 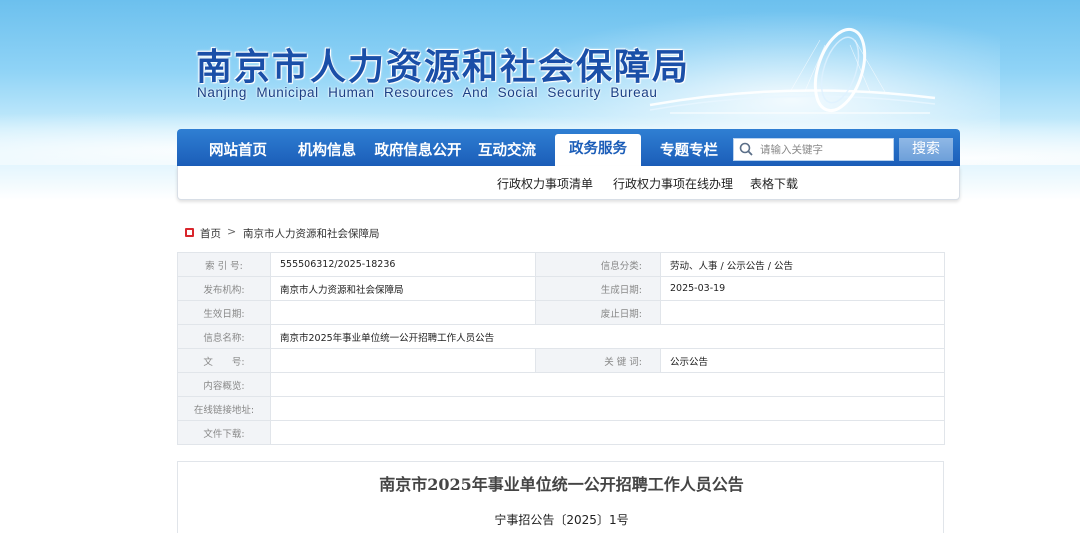 What do you see at coordinates (403, 264) in the screenshot?
I see `index-value: 555506312/2025-18236` at bounding box center [403, 264].